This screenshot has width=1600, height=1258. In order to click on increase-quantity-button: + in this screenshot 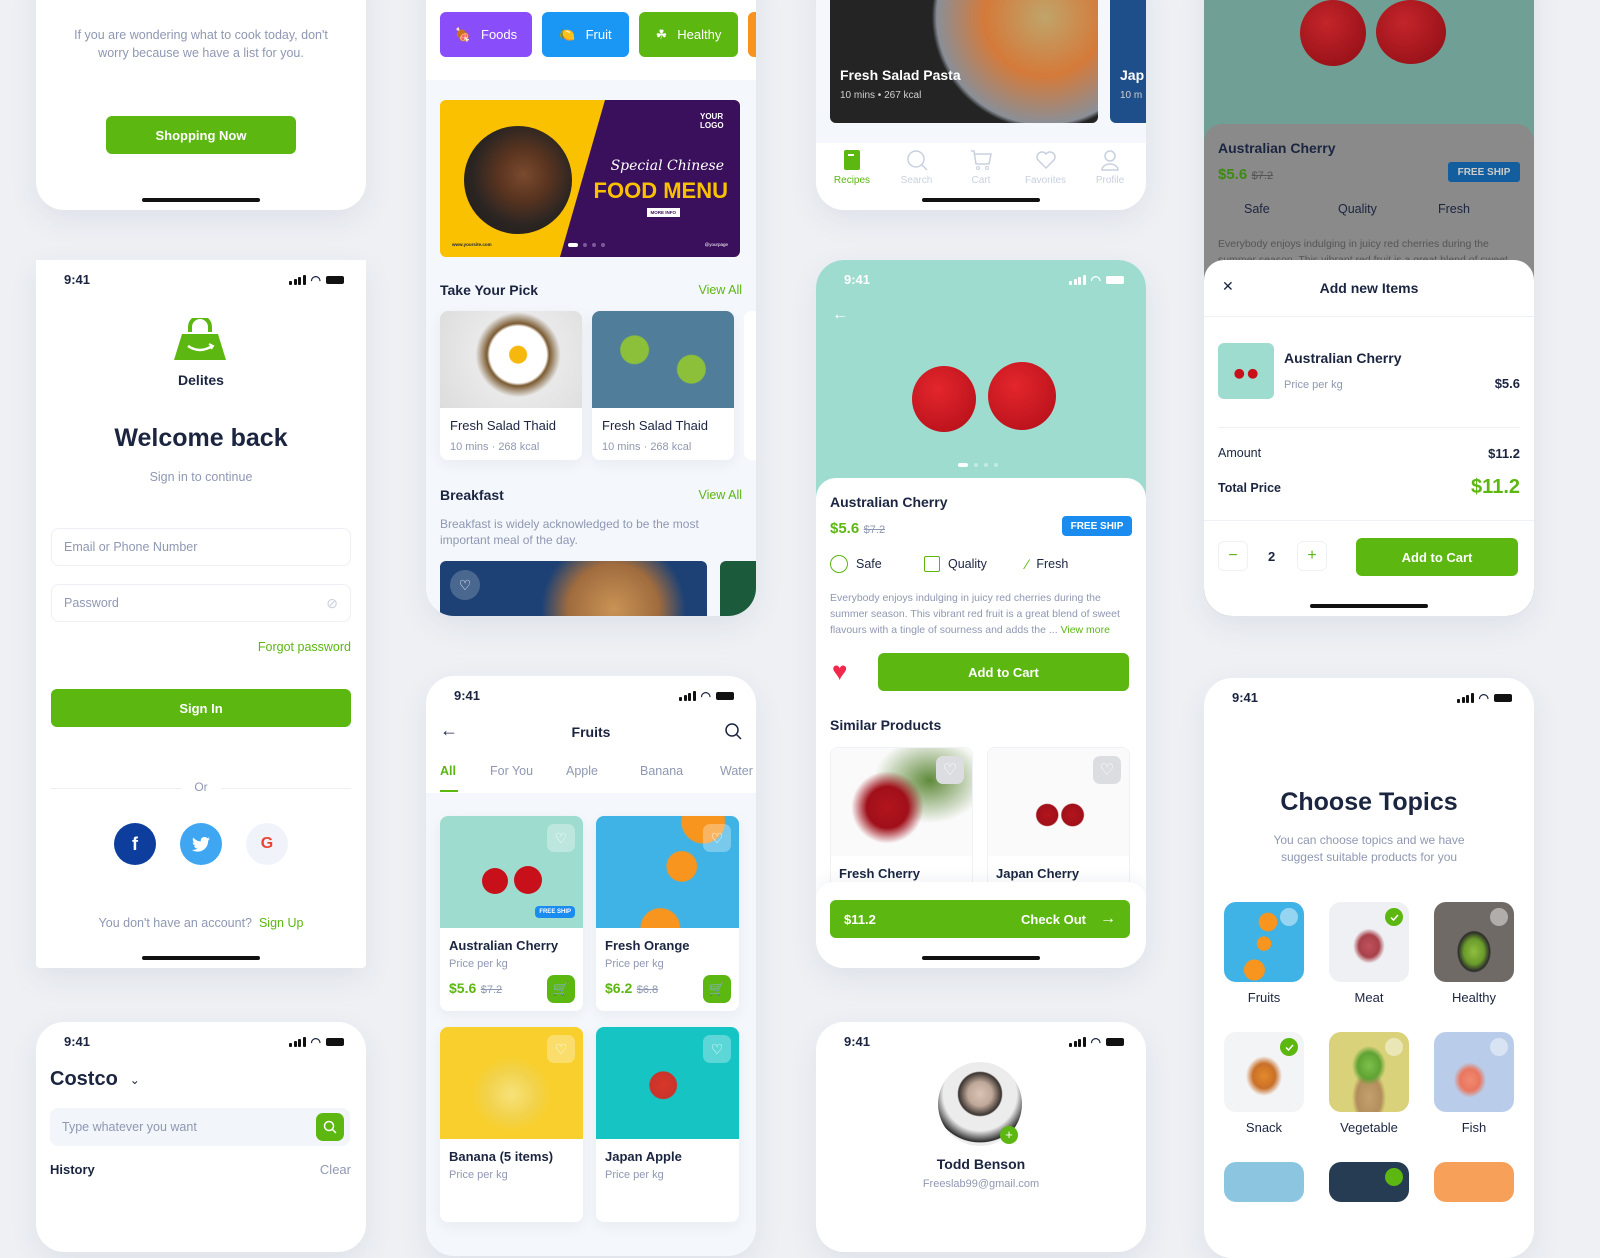, I will do `click(1312, 556)`.